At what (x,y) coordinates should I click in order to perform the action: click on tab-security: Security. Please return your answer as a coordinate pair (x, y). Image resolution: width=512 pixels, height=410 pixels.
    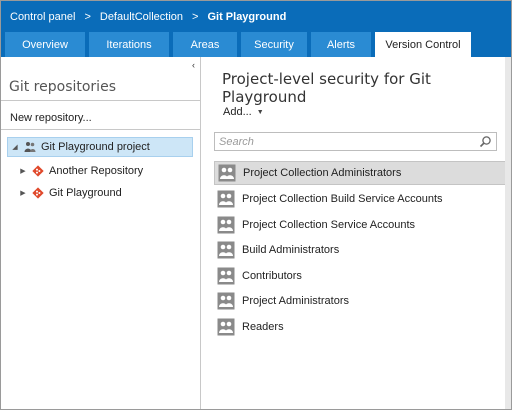
    Looking at the image, I should click on (274, 44).